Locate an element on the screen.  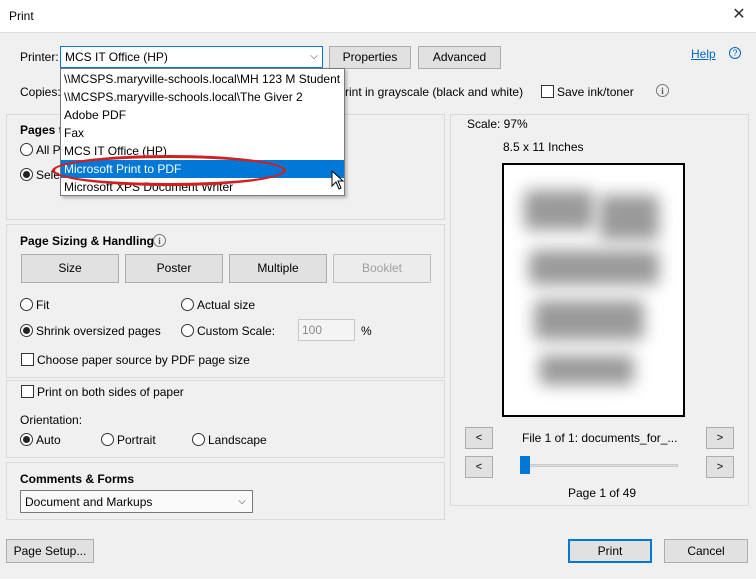
page-count-label: Page 1 of 49 is located at coordinates (602, 493).